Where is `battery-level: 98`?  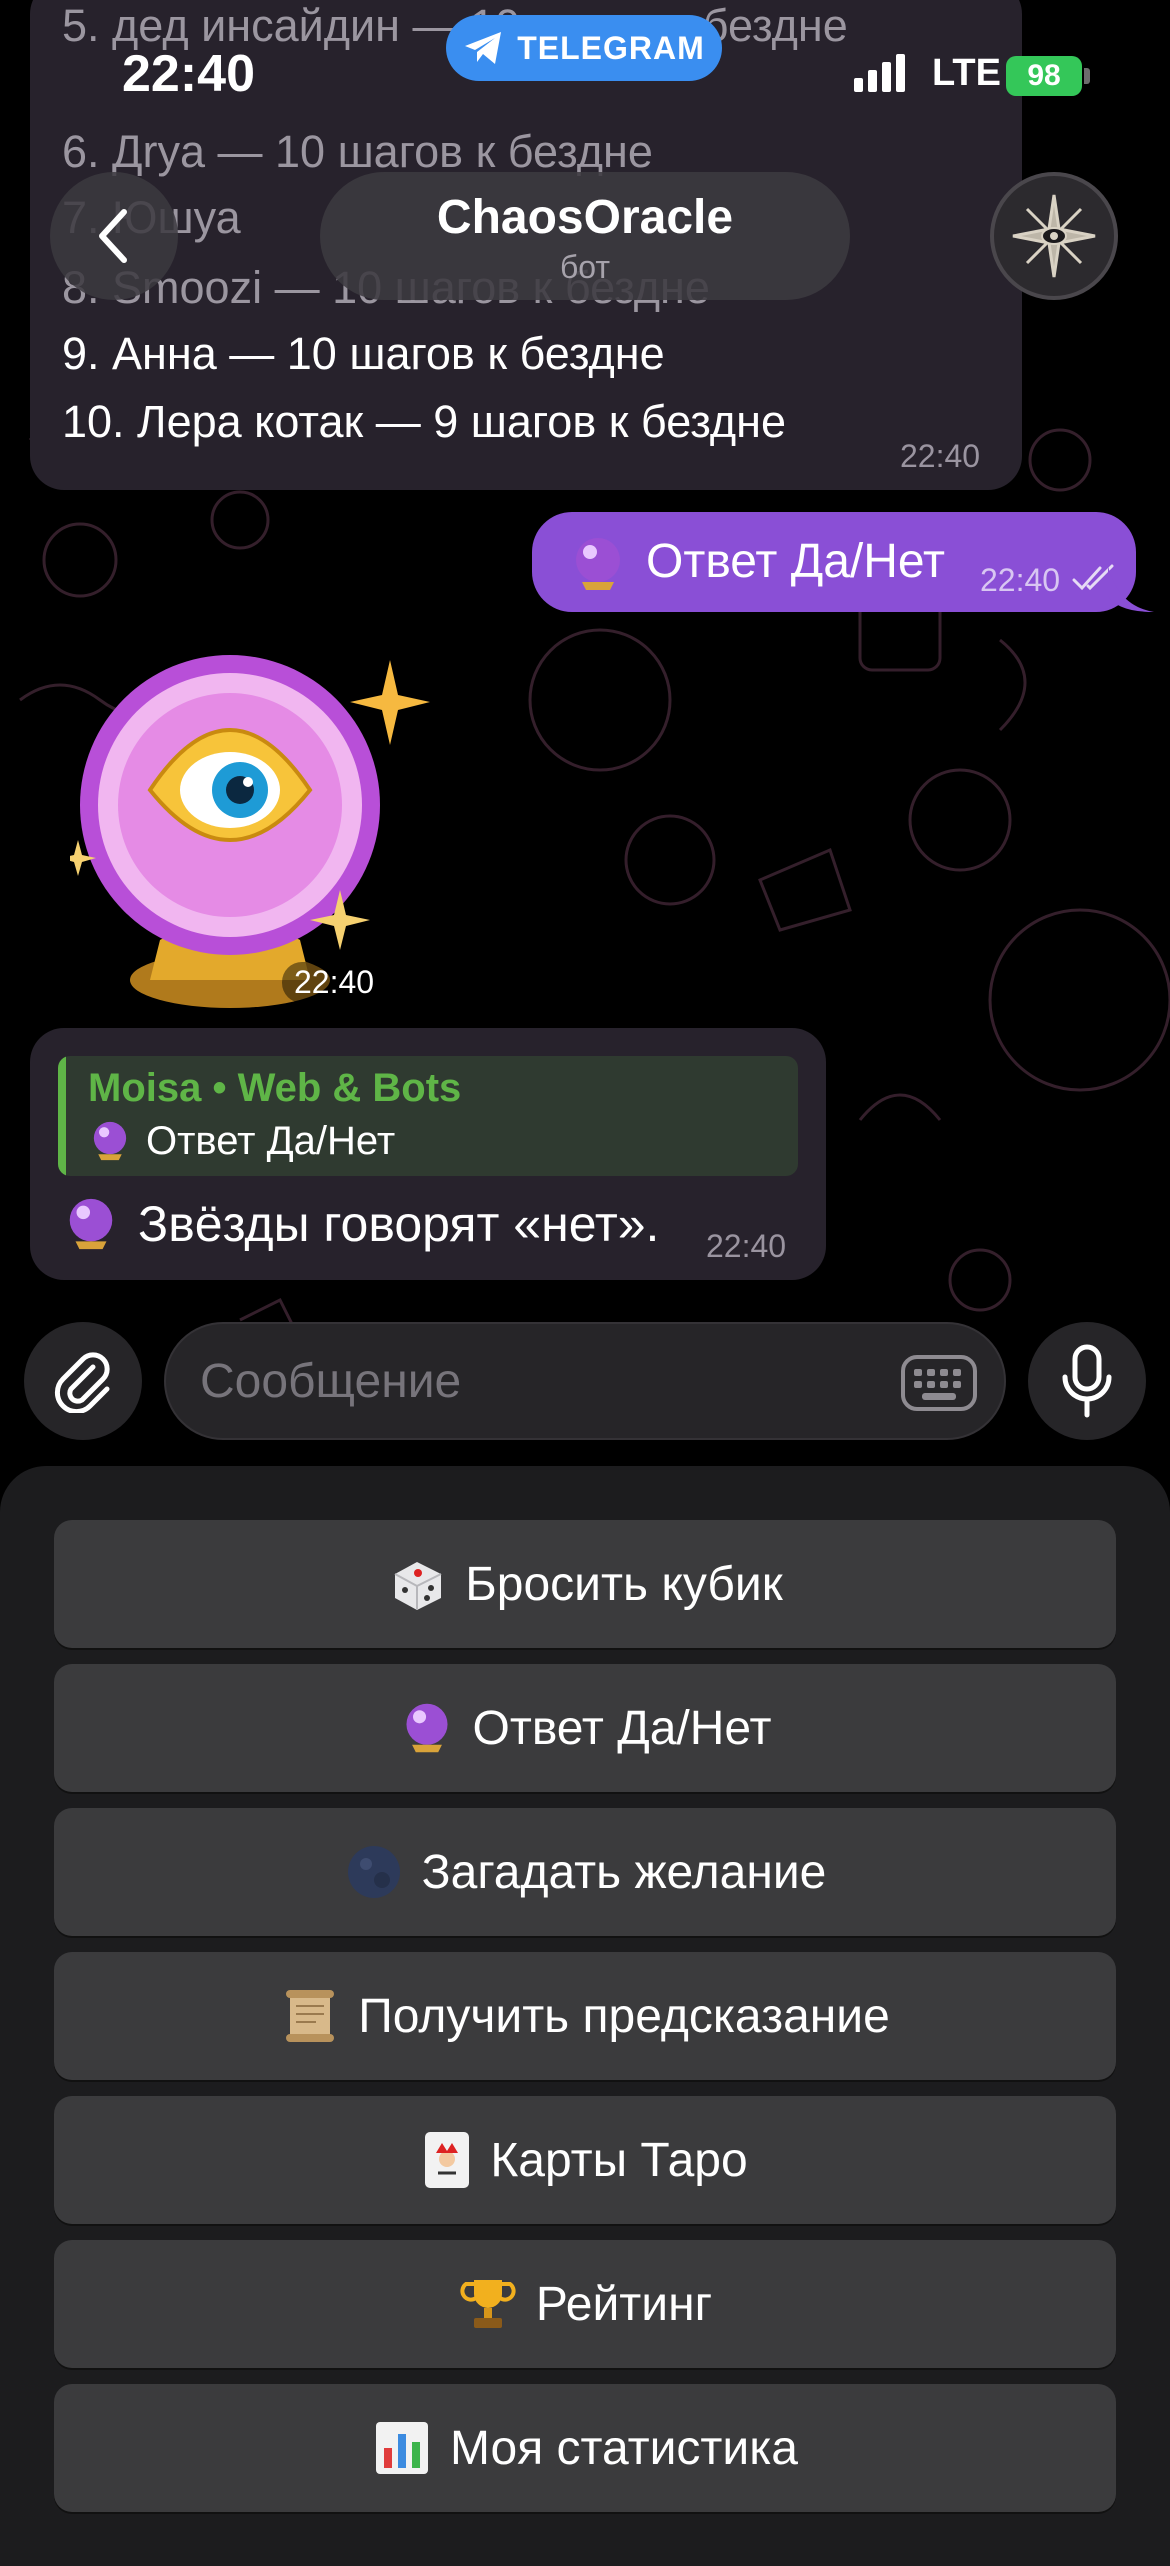 battery-level: 98 is located at coordinates (1044, 75).